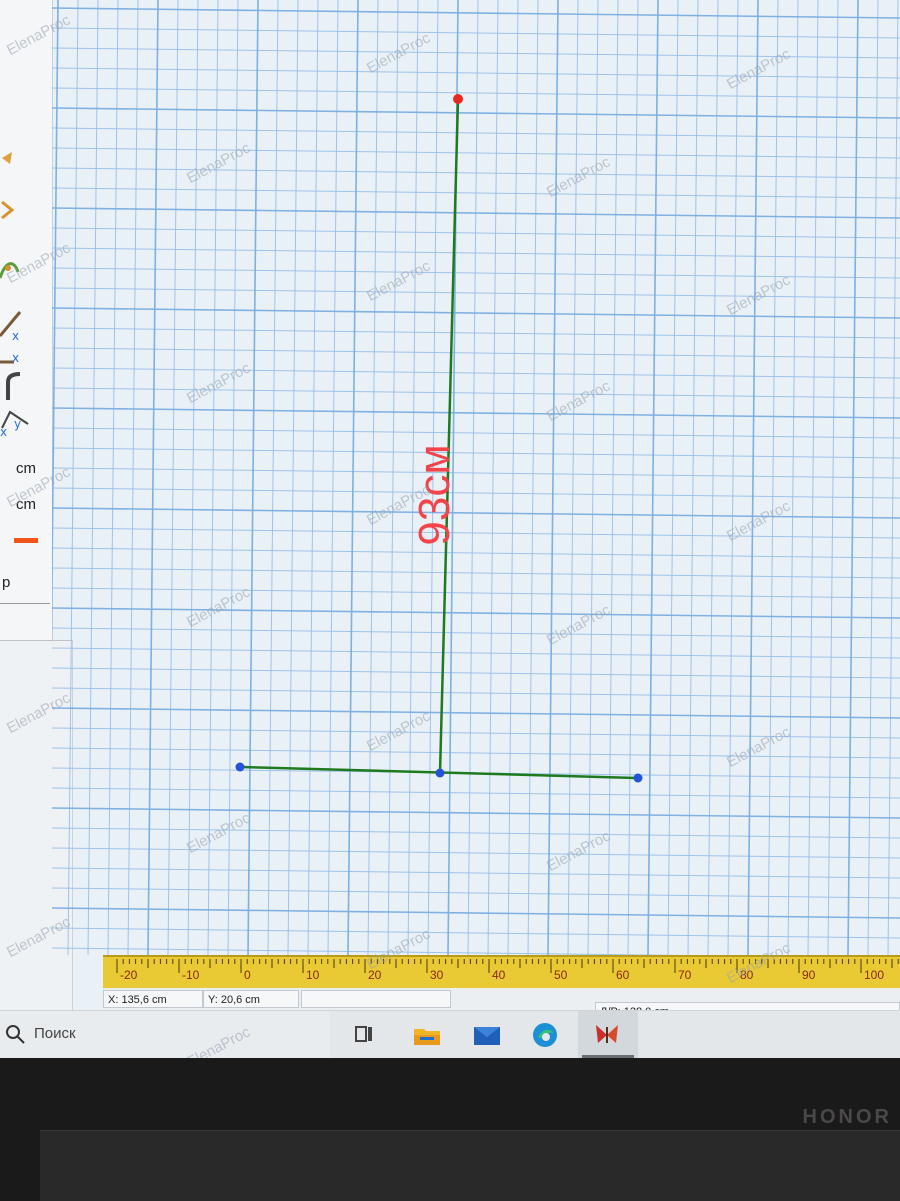 This screenshot has height=1201, width=900. Describe the element at coordinates (747, 975) in the screenshot. I see `ruler-tick-label: 80` at that location.